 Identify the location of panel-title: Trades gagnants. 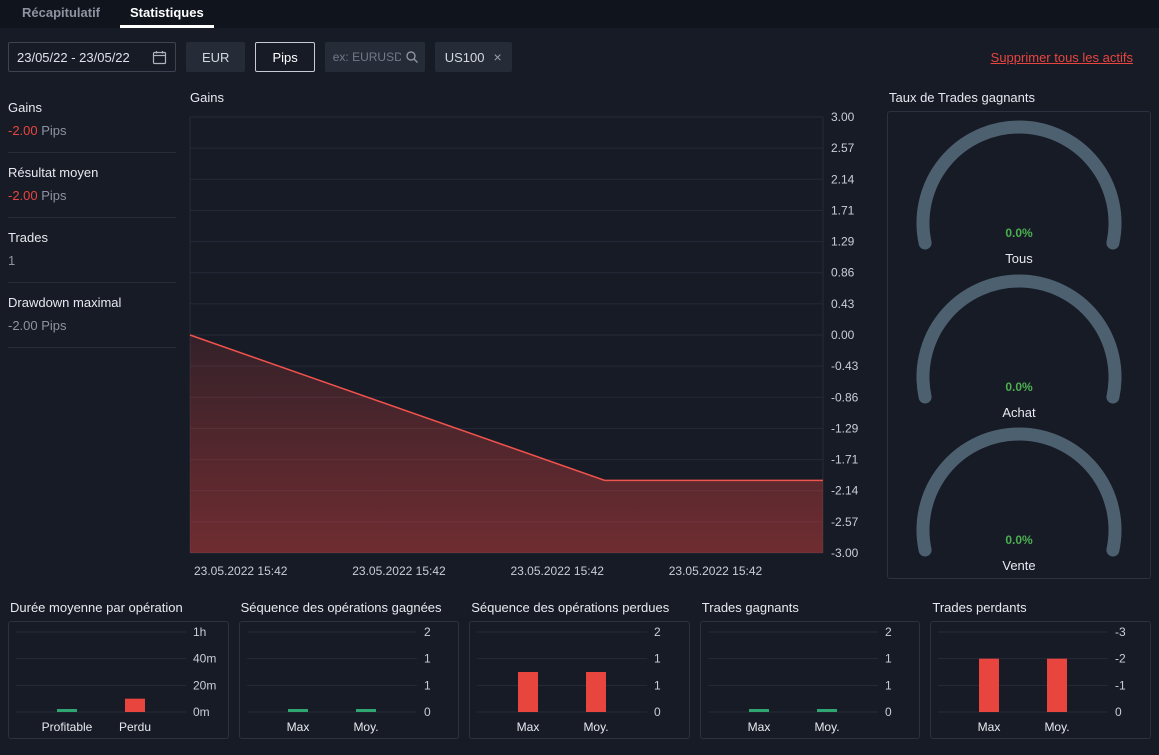
(750, 607).